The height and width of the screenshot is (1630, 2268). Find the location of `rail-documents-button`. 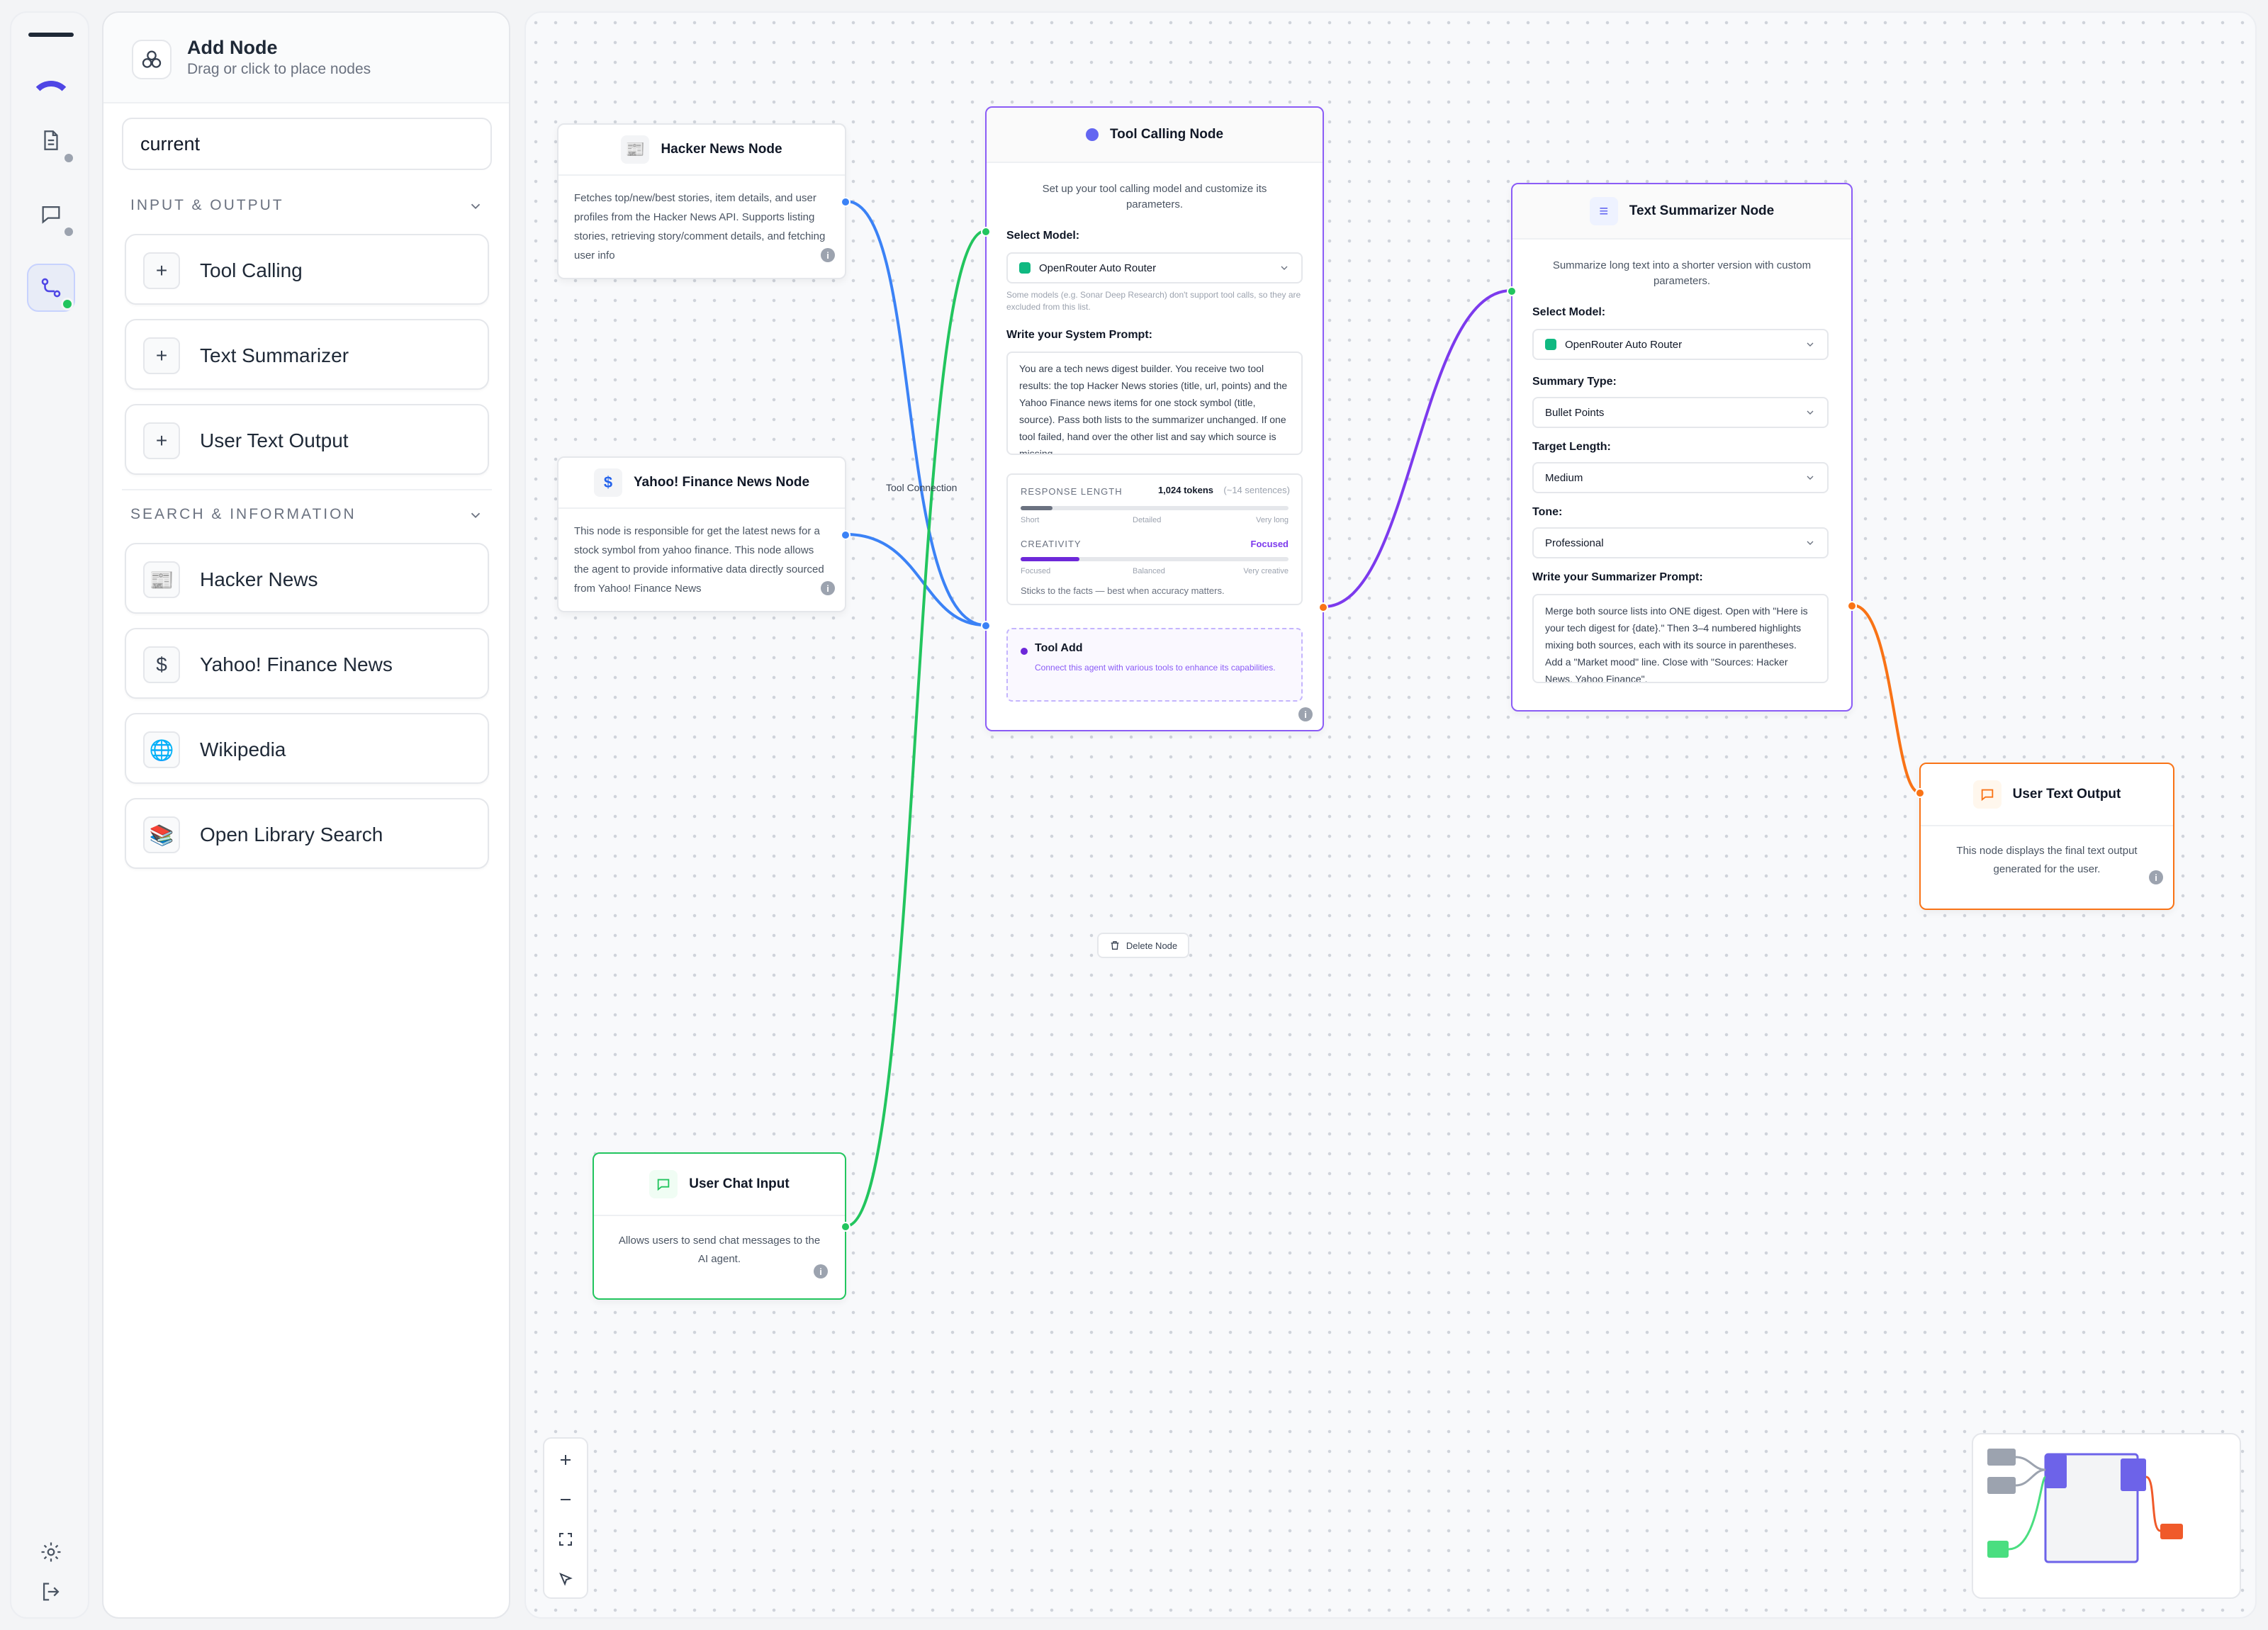

rail-documents-button is located at coordinates (51, 140).